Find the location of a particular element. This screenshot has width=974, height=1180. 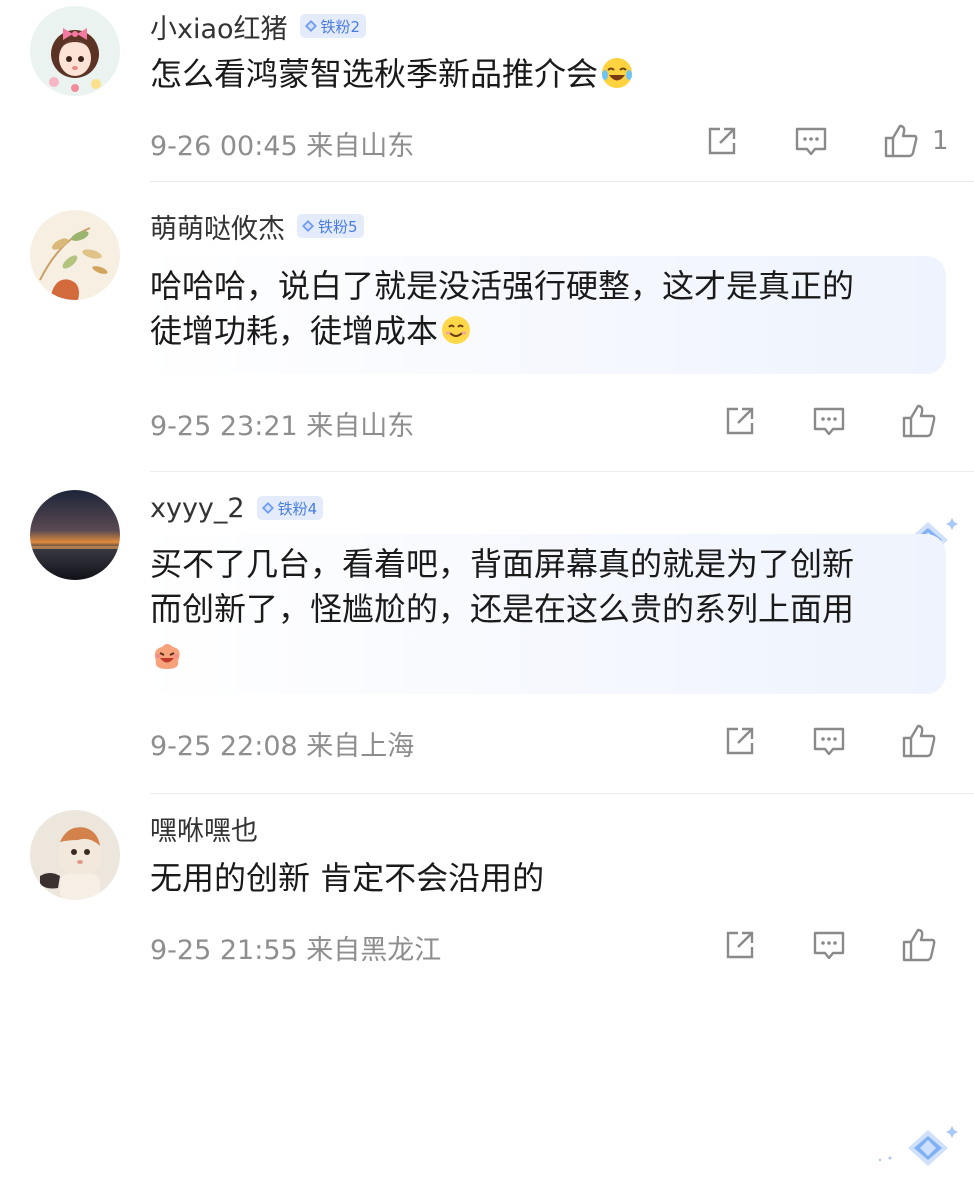

comment-meta: 9-25 21:55 来自黑龙江 is located at coordinates (296, 950).